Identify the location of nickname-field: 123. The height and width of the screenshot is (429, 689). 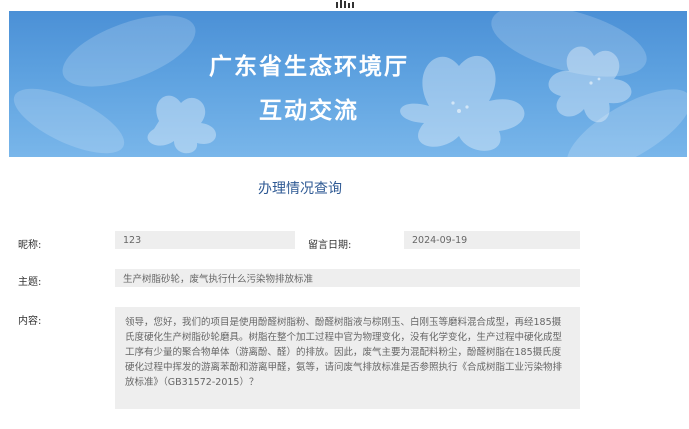
(205, 240).